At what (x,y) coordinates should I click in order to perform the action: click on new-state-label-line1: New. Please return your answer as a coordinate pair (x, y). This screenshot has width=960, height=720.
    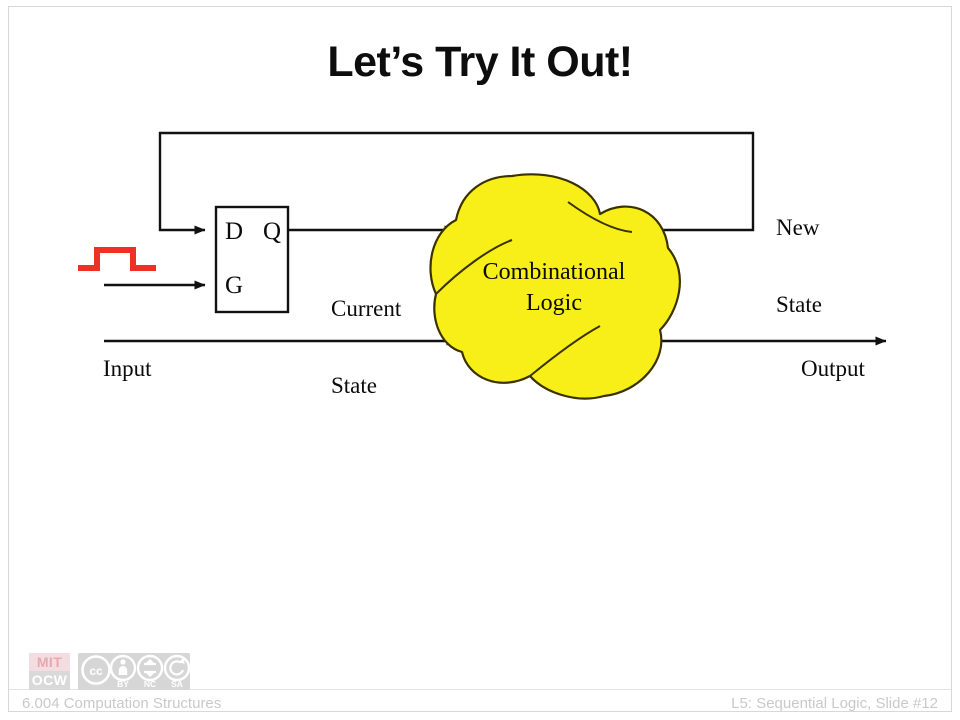
    Looking at the image, I should click on (798, 227).